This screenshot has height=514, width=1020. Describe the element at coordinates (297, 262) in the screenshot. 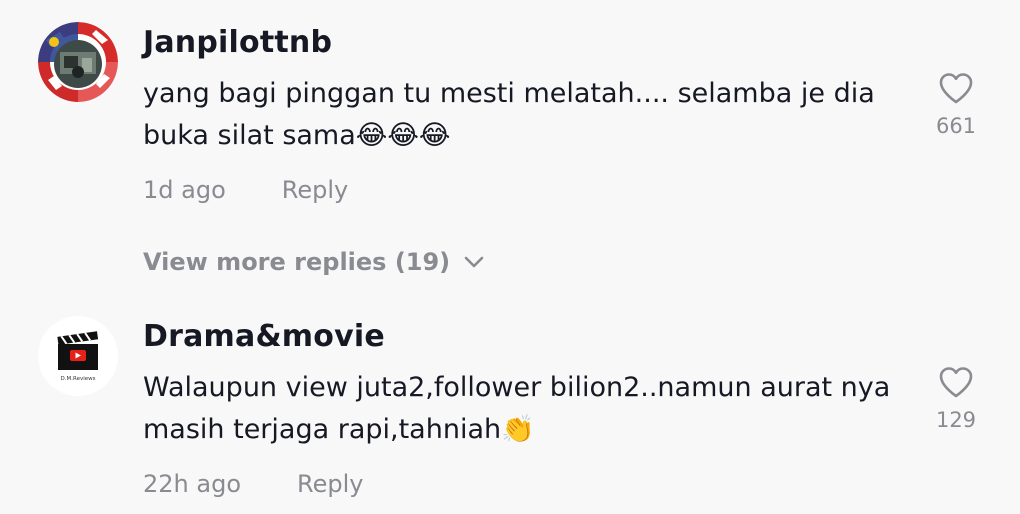

I see `view-more-replies-label: View more replies (19)` at that location.